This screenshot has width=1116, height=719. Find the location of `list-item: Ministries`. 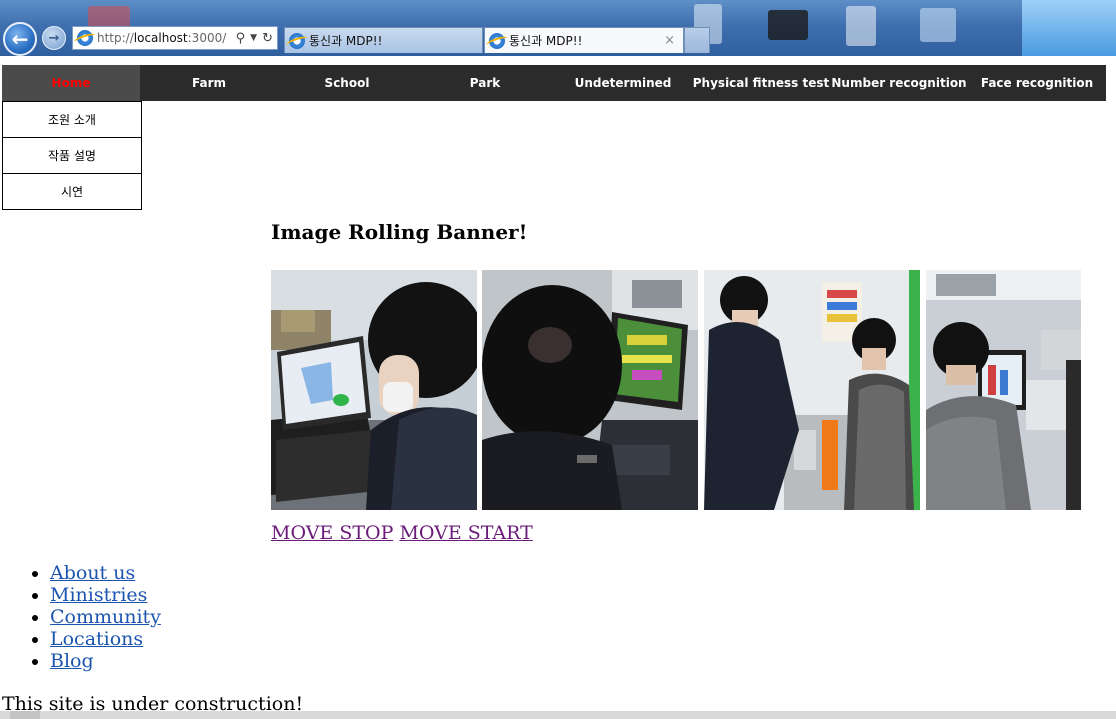

list-item: Ministries is located at coordinates (105, 595).